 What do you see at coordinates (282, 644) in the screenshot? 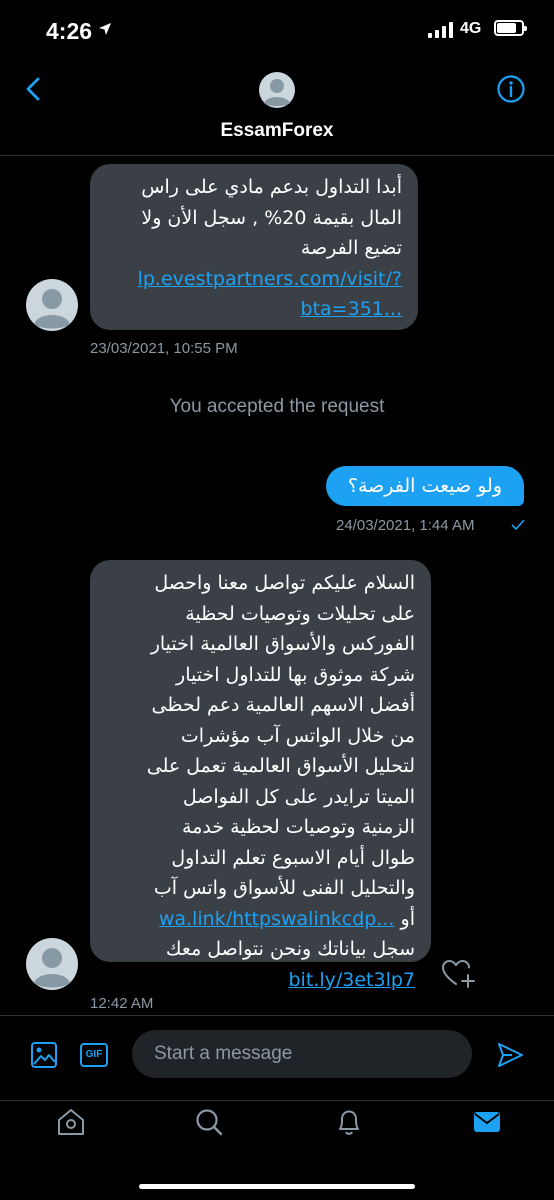
I see `message-text-line: الفوركس والأسواق العالمية اختيار` at bounding box center [282, 644].